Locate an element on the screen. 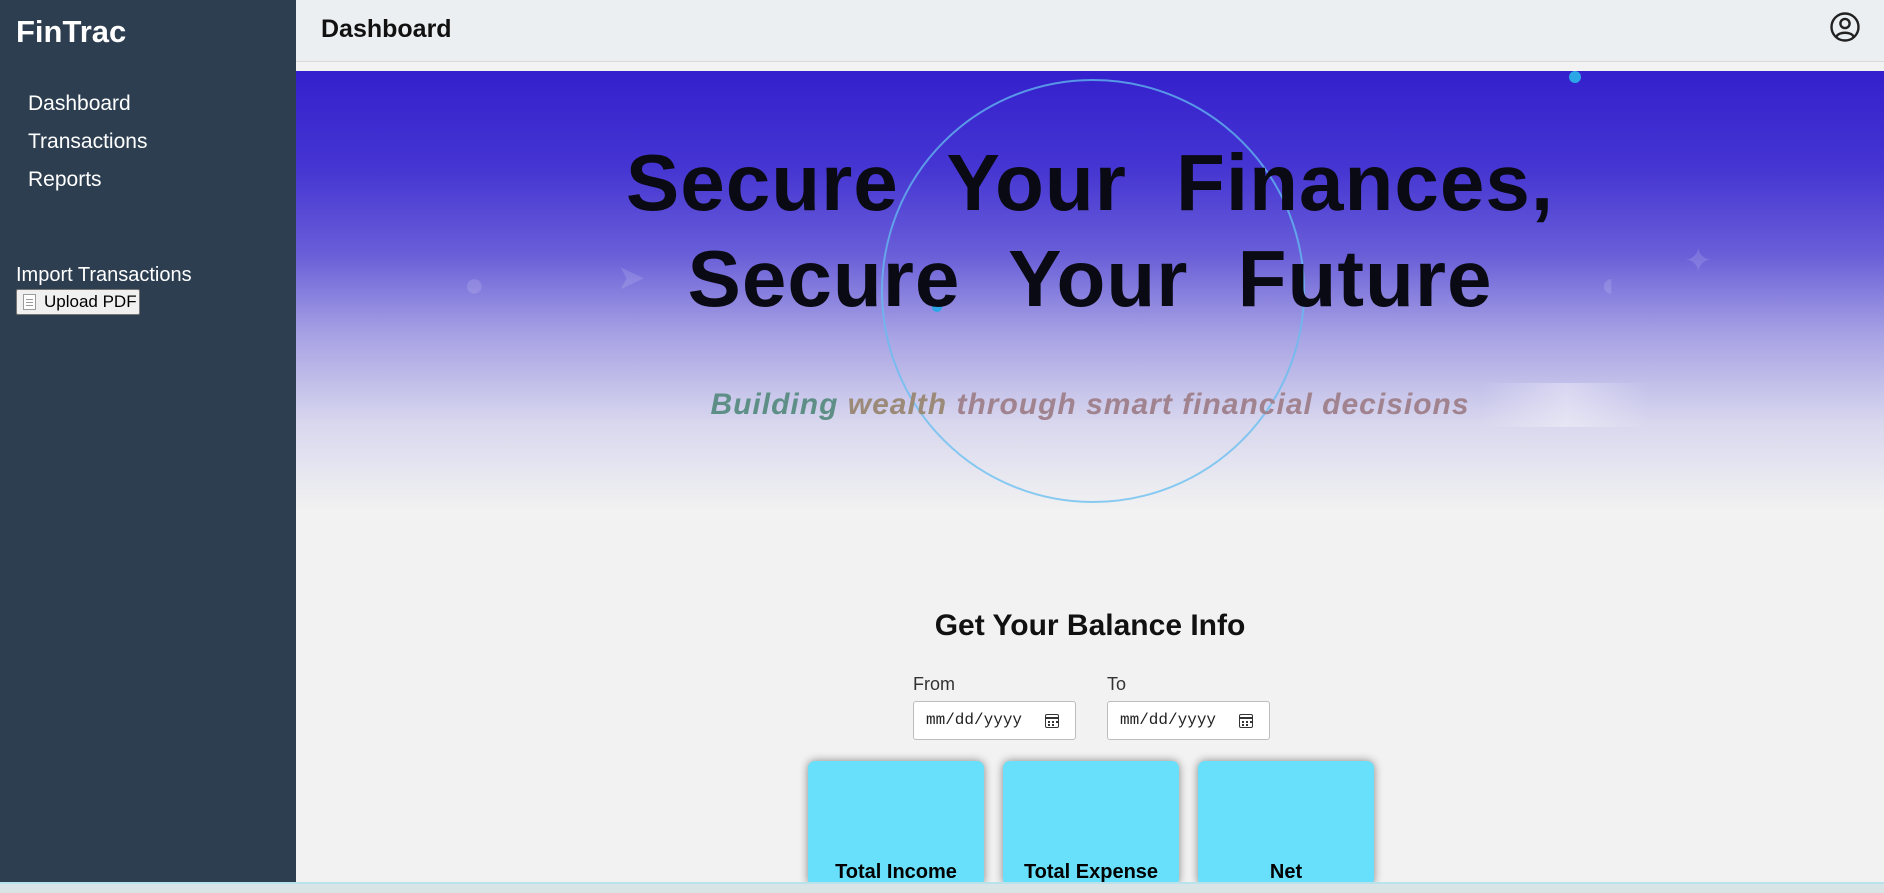 The width and height of the screenshot is (1884, 893). to-date-placeholder: mm/dd/yyyy is located at coordinates (1168, 720).